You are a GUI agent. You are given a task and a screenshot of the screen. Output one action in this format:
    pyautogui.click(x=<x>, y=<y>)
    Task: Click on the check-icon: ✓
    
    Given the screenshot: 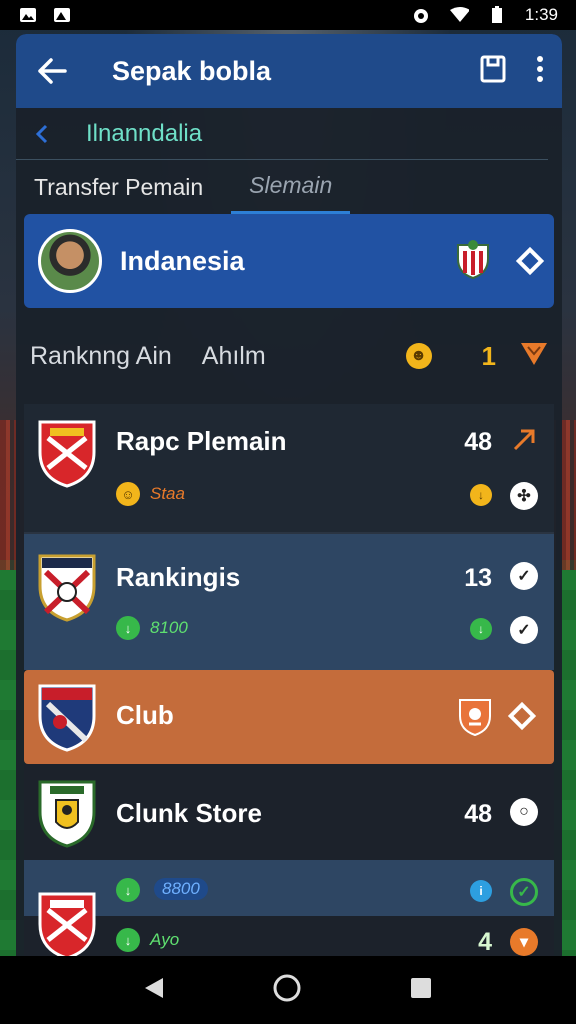 What is the action you would take?
    pyautogui.click(x=524, y=630)
    